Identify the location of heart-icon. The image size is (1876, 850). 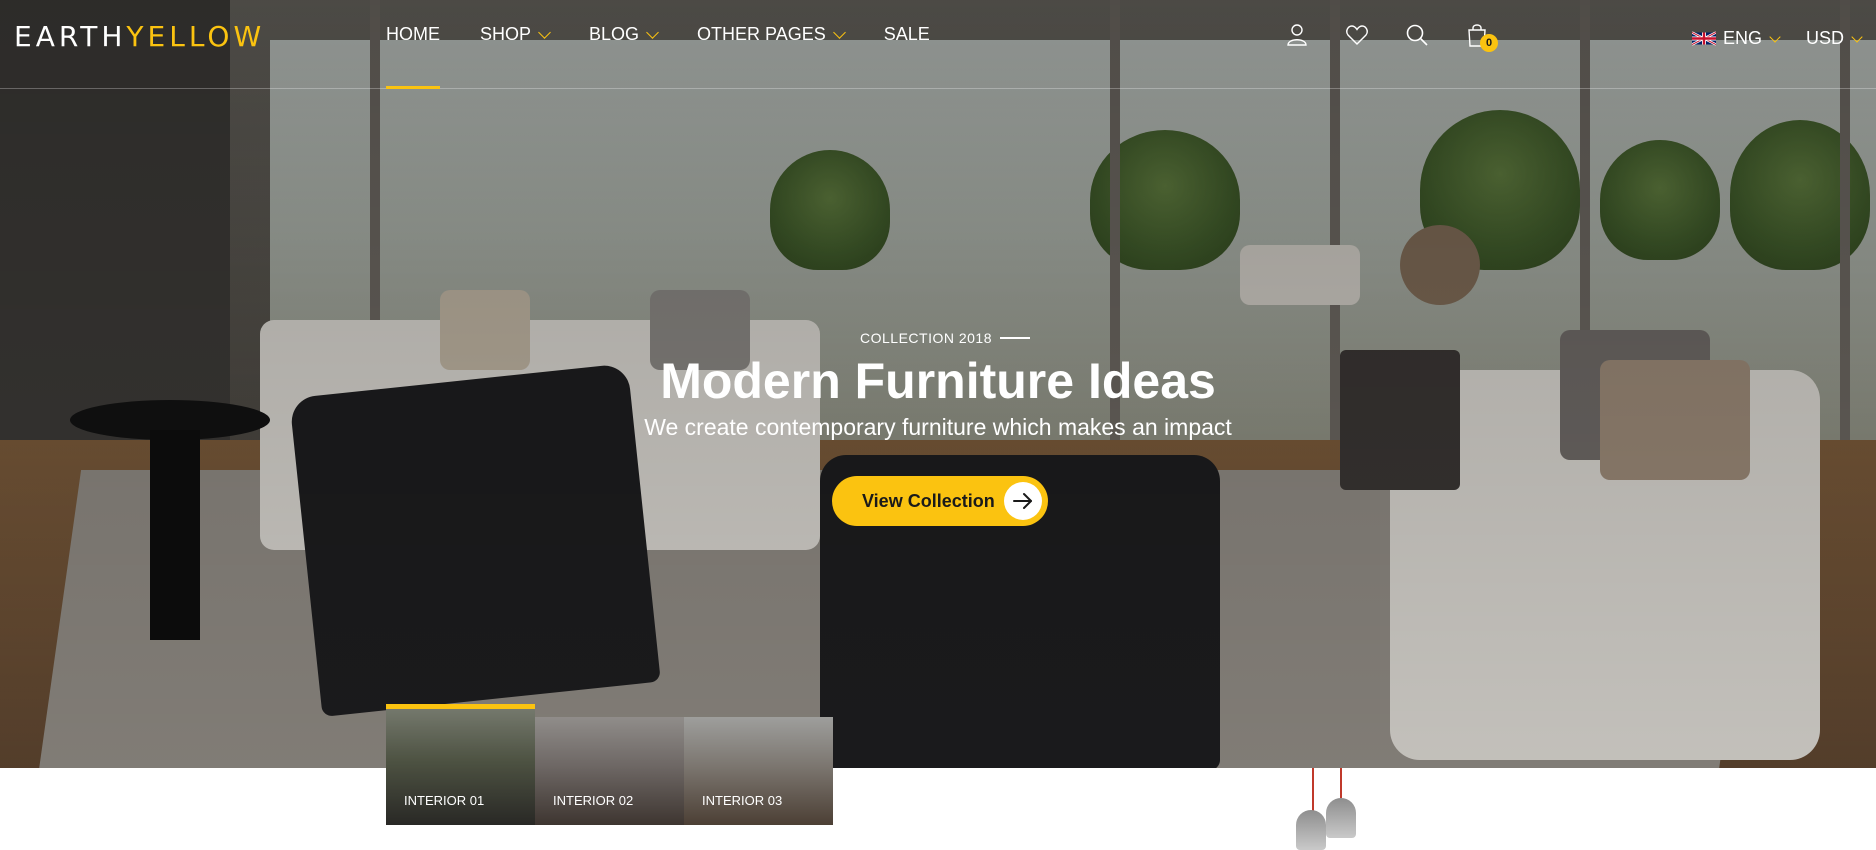
(1357, 35).